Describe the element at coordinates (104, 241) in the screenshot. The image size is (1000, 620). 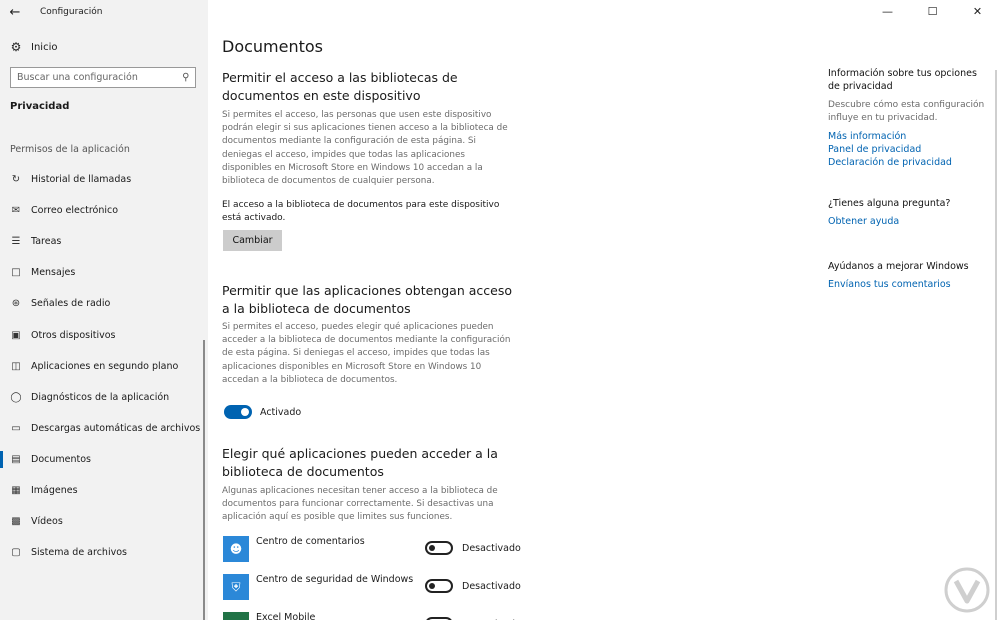
I see `sidebar-item-tasks: ☰ Tareas` at that location.